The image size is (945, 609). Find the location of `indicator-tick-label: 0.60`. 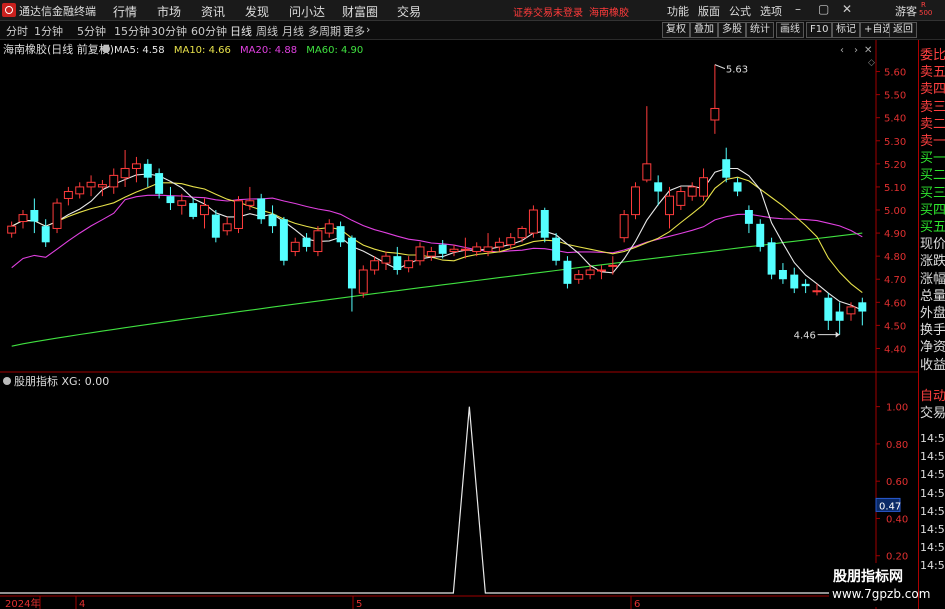

indicator-tick-label: 0.60 is located at coordinates (897, 482).